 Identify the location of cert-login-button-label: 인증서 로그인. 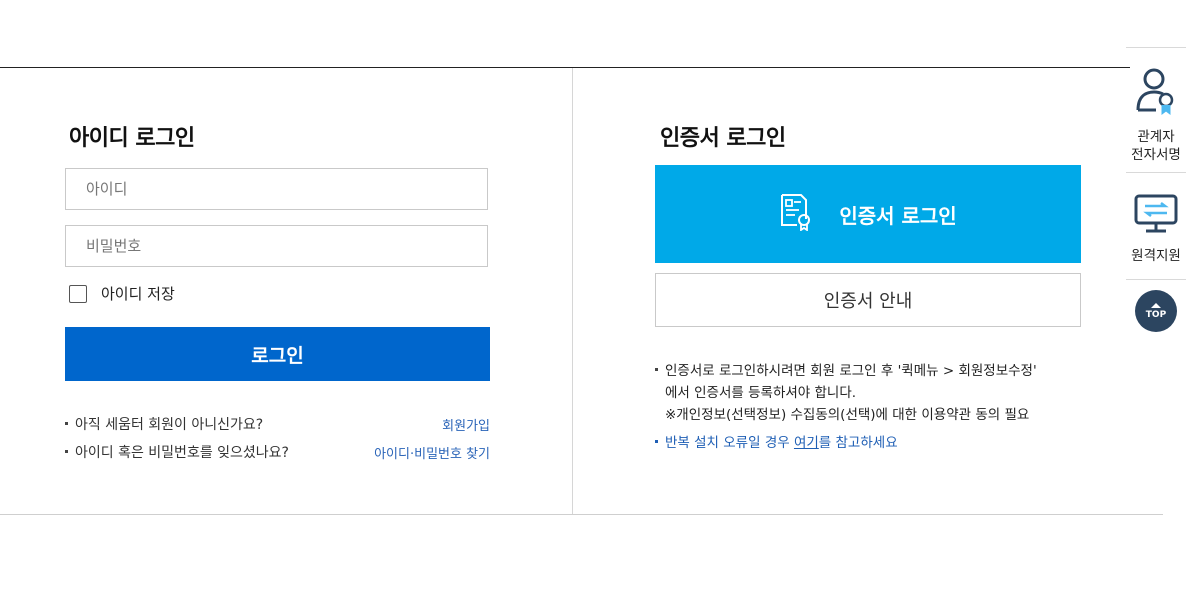
(898, 215).